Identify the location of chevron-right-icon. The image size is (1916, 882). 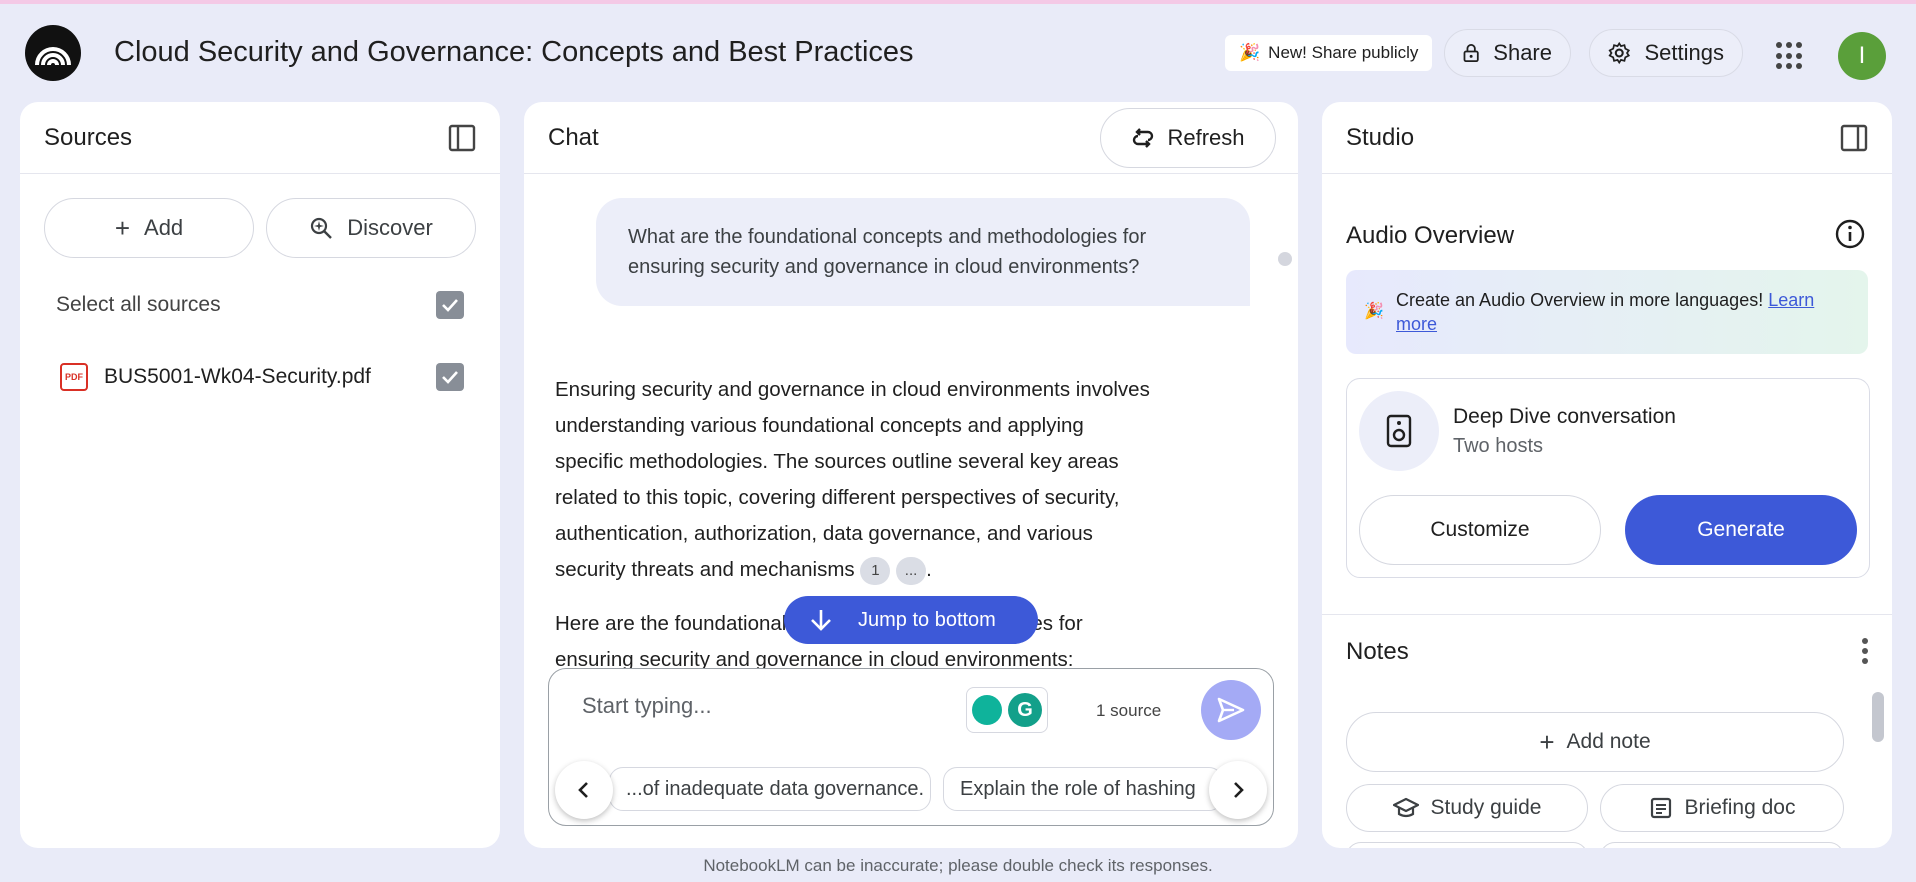
(1239, 790).